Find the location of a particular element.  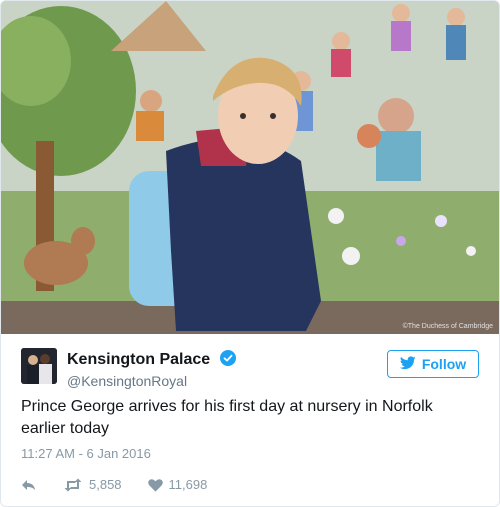

verified-badge-icon is located at coordinates (227, 360).